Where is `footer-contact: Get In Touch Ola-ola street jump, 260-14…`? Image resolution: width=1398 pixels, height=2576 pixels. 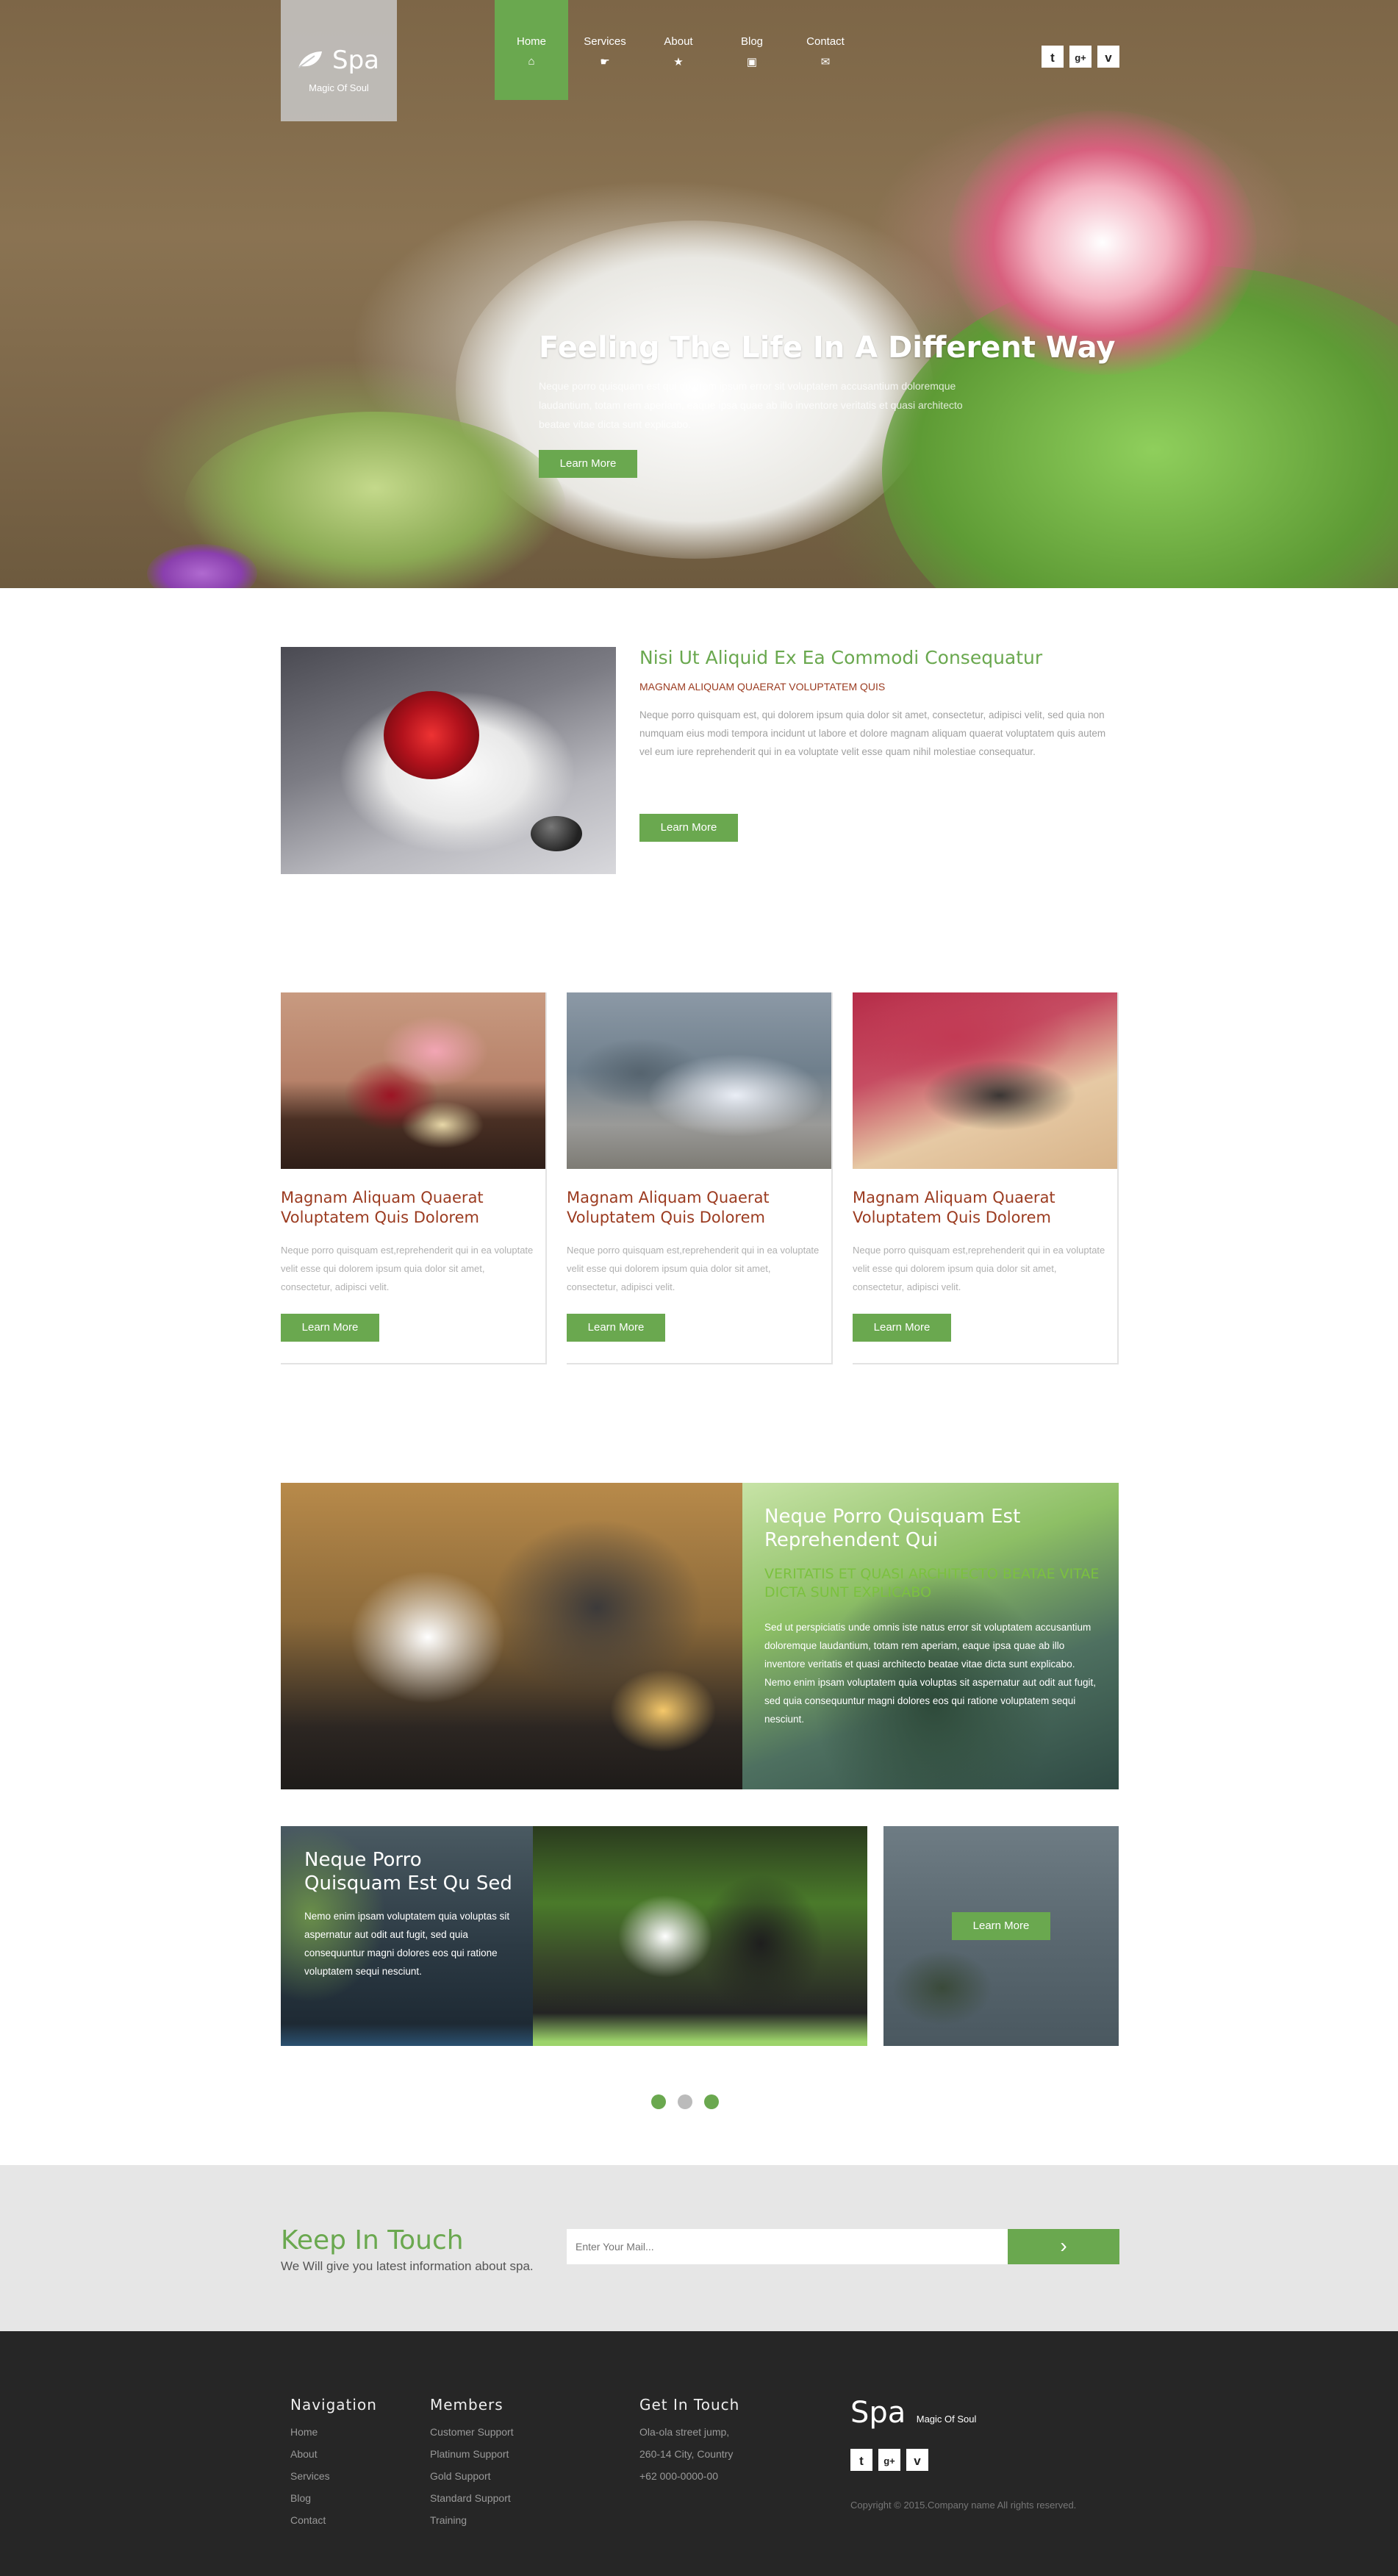 footer-contact: Get In Touch Ola-ola street jump, 260-14… is located at coordinates (689, 2441).